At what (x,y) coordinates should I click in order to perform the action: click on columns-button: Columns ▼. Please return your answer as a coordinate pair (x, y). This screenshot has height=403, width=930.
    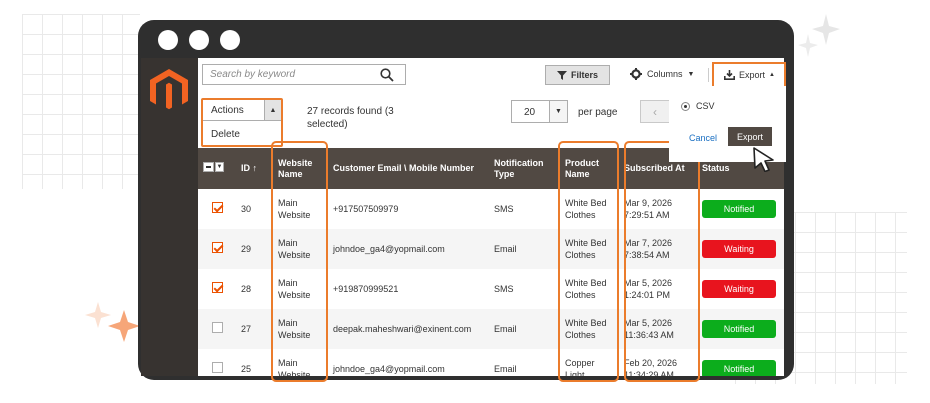
    Looking at the image, I should click on (662, 74).